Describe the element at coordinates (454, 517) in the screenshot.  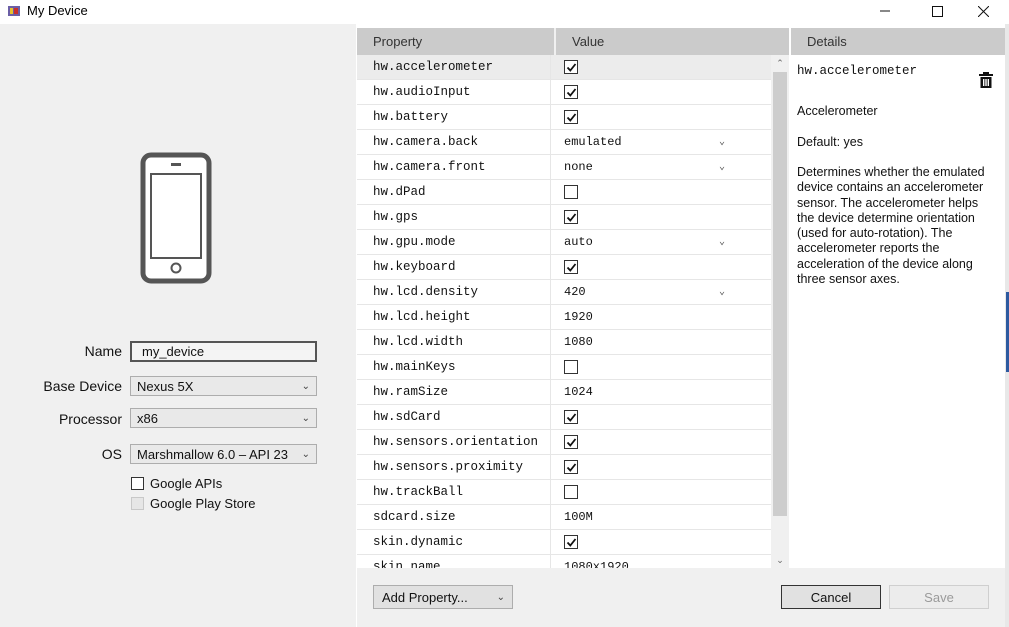
I see `property-name: sdcard.size` at that location.